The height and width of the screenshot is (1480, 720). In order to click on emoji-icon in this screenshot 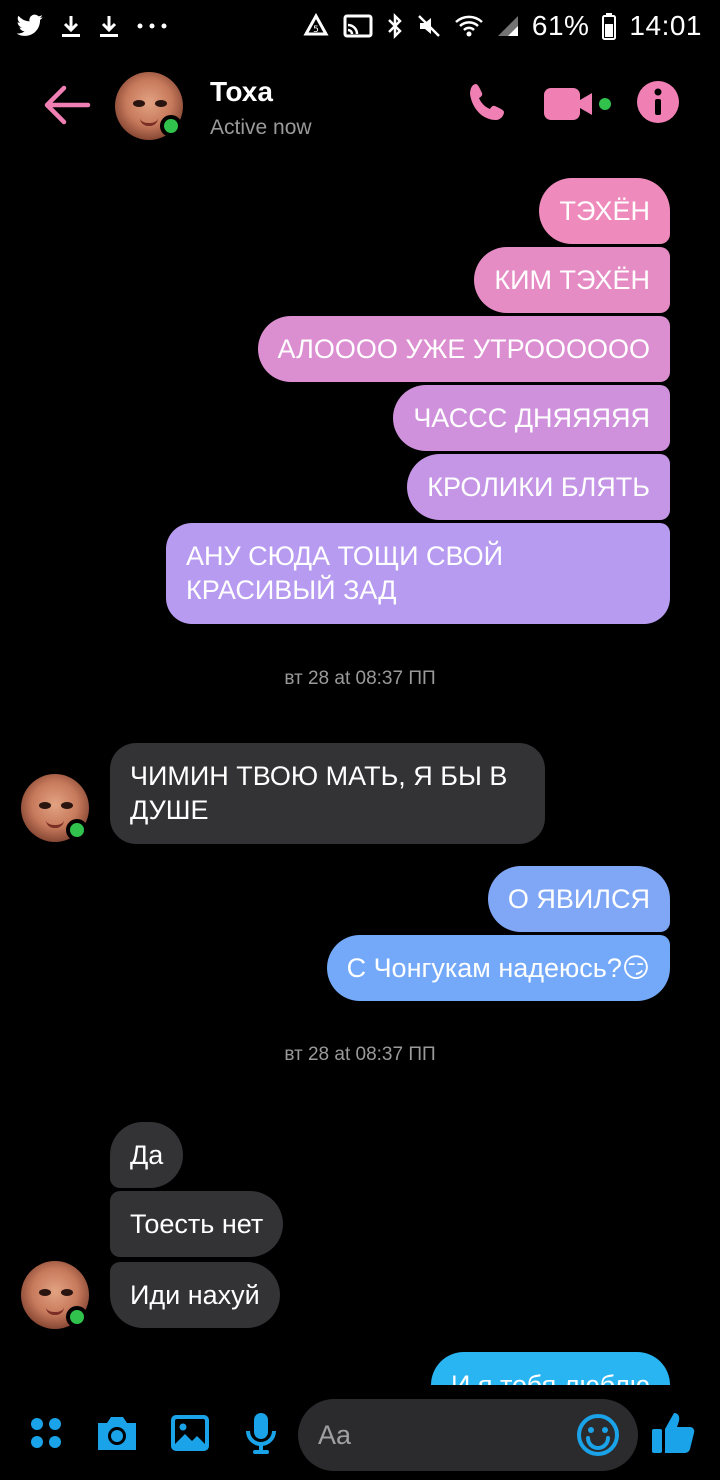, I will do `click(598, 1437)`.